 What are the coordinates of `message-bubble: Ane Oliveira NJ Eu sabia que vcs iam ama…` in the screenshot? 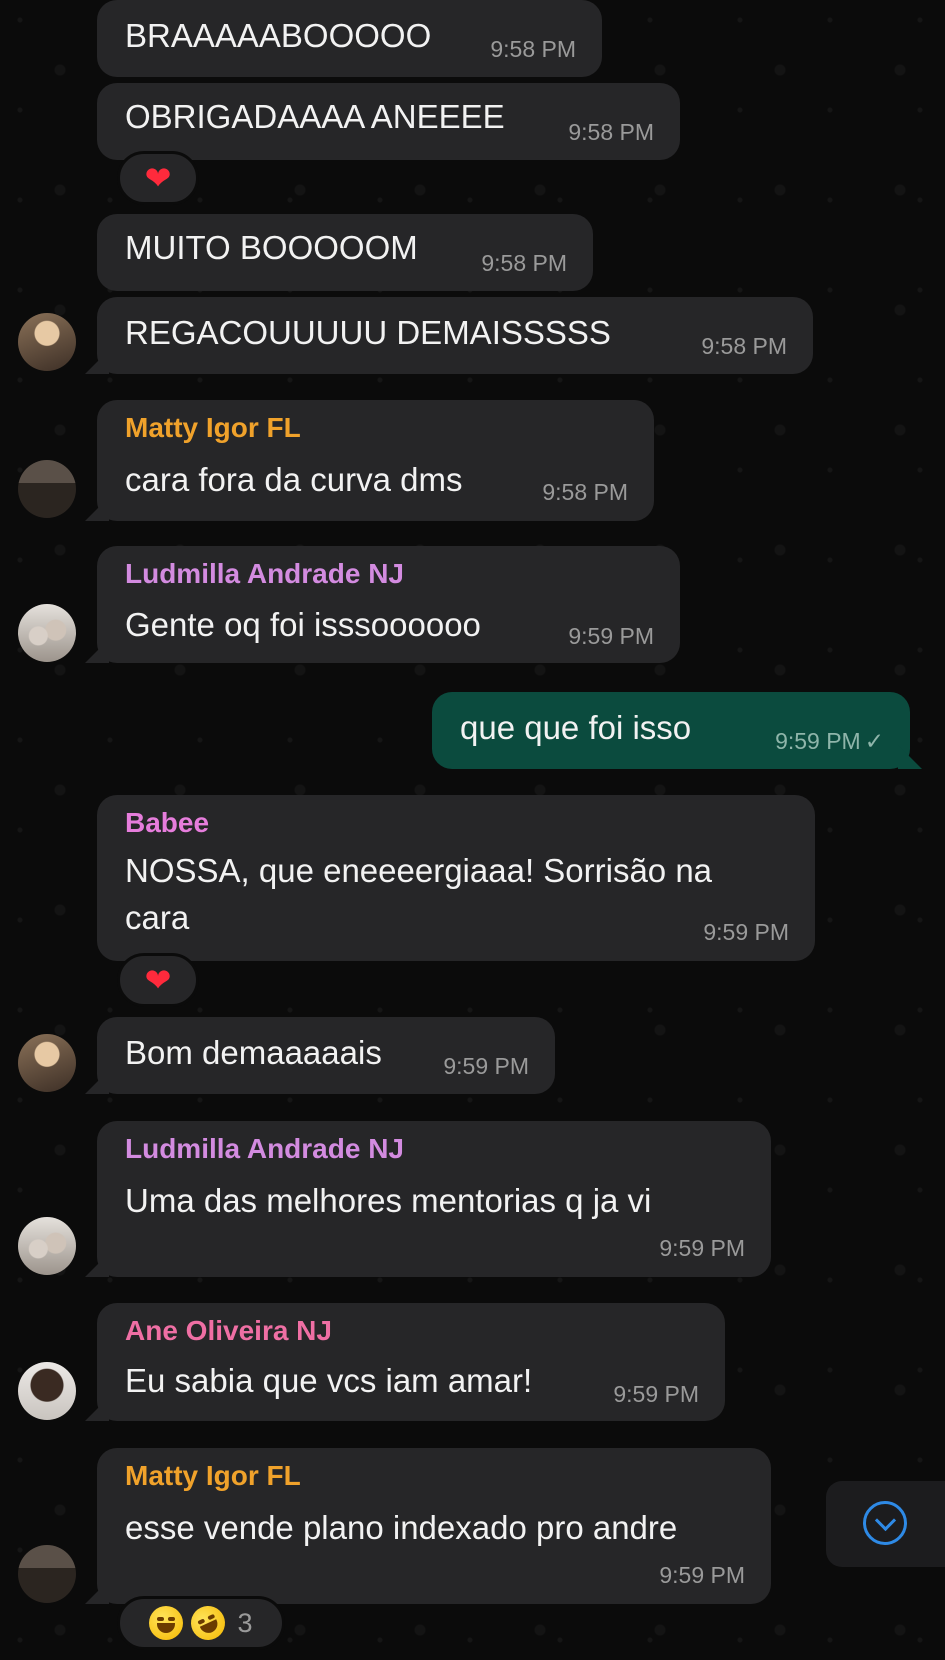 It's located at (411, 1362).